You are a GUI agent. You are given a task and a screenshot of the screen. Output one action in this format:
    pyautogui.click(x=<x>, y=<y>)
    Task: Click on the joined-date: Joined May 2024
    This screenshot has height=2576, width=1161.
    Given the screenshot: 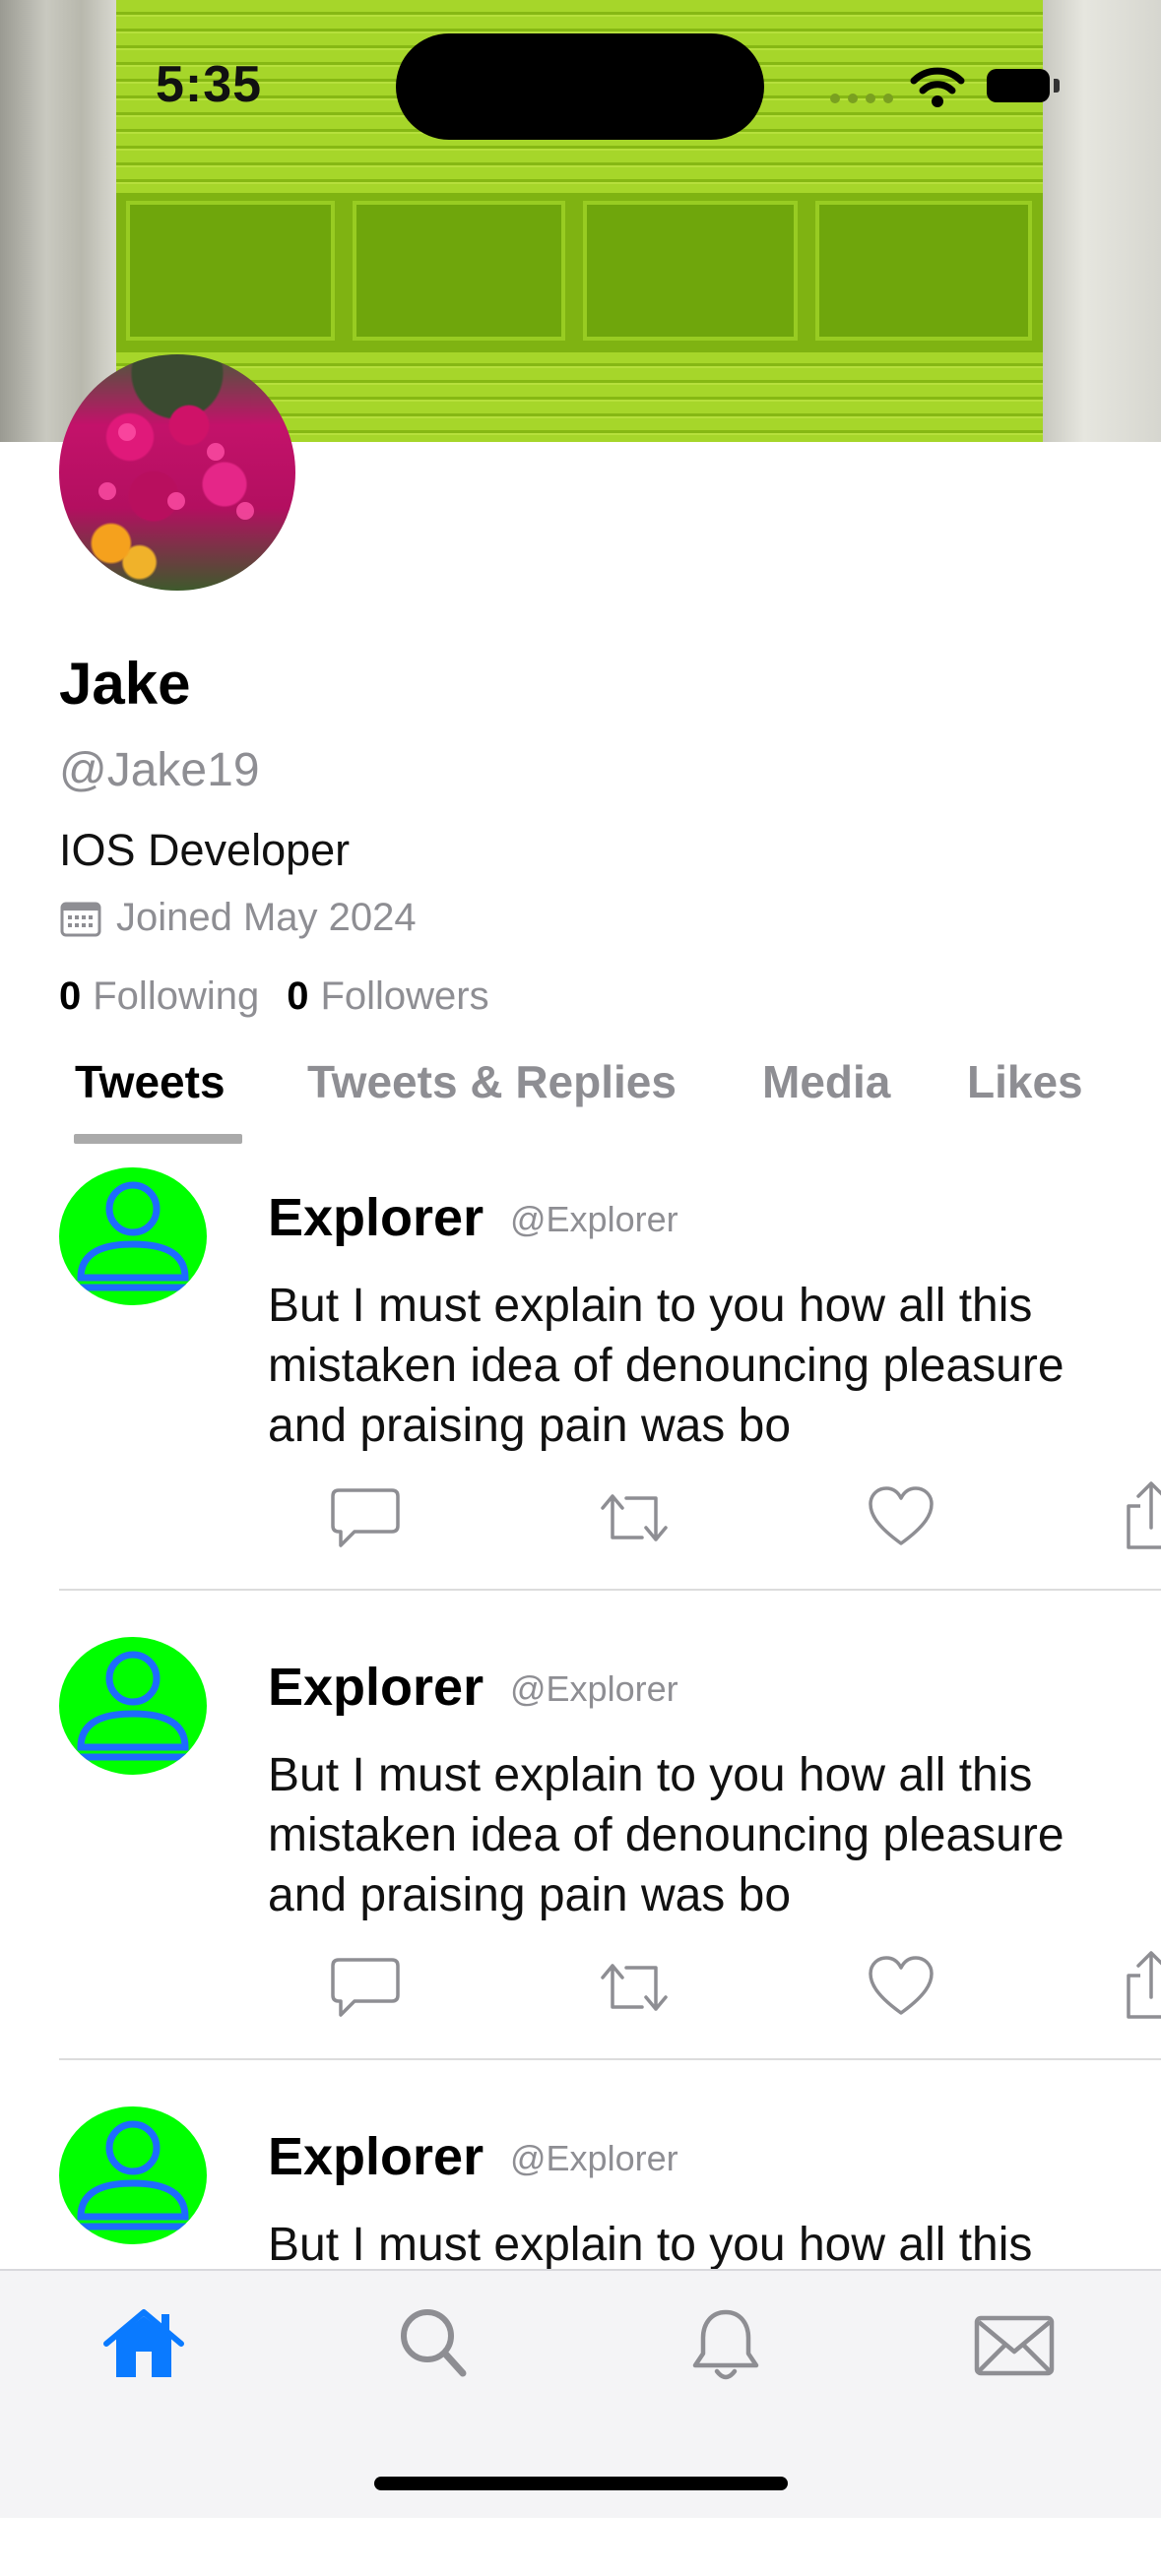 What is the action you would take?
    pyautogui.click(x=238, y=918)
    